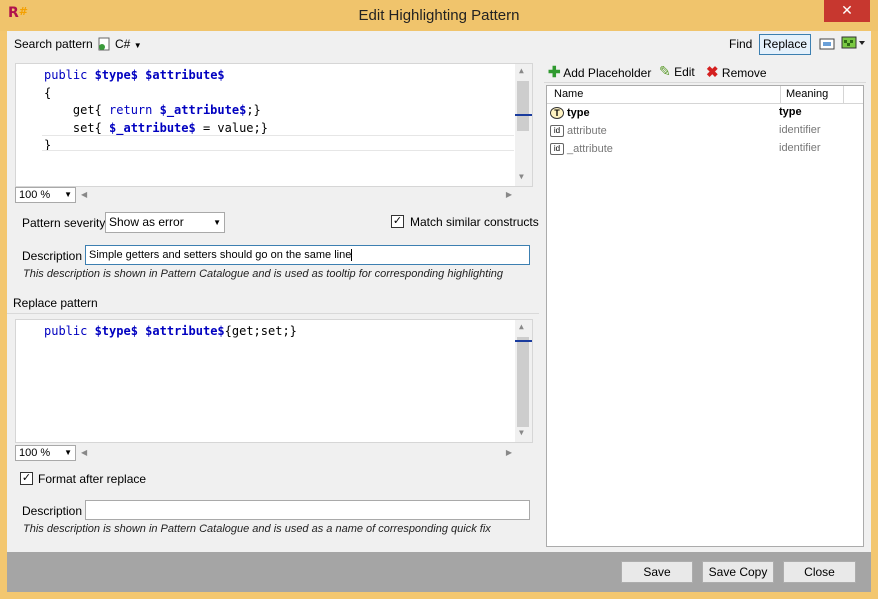 Image resolution: width=878 pixels, height=599 pixels. What do you see at coordinates (273, 303) in the screenshot?
I see `replace-pattern-header: Replace pattern` at bounding box center [273, 303].